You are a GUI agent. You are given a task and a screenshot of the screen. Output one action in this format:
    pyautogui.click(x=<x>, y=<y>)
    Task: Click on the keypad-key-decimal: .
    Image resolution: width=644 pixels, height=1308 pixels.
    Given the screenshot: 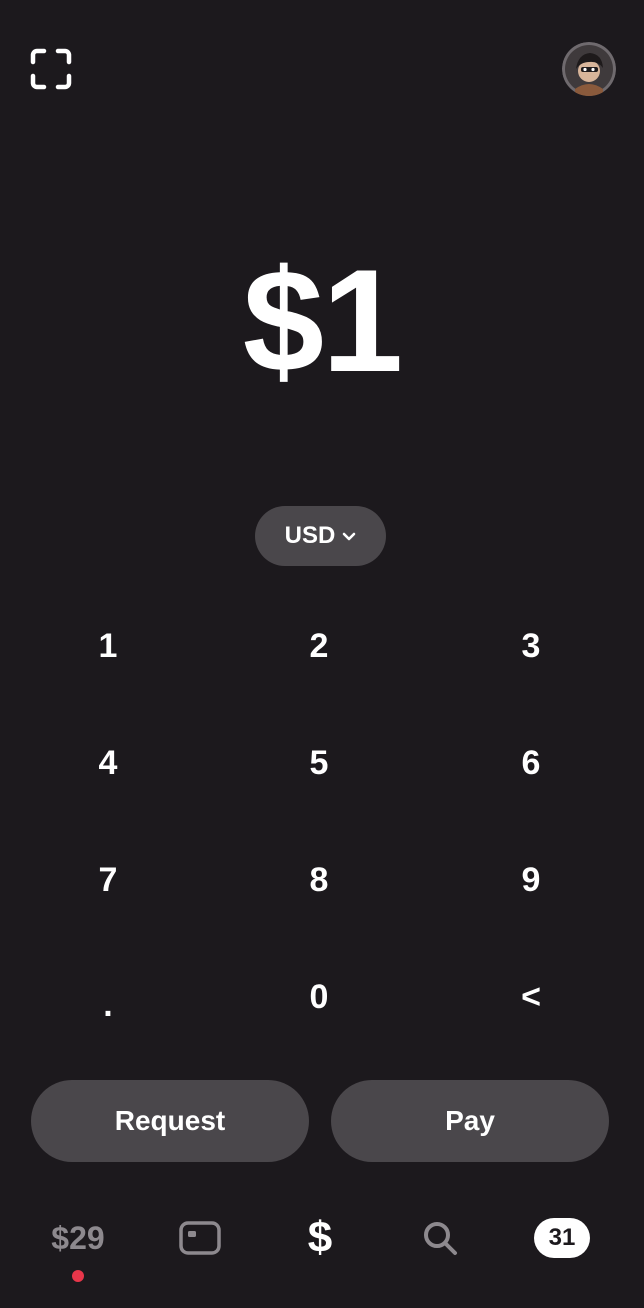 What is the action you would take?
    pyautogui.click(x=108, y=1005)
    